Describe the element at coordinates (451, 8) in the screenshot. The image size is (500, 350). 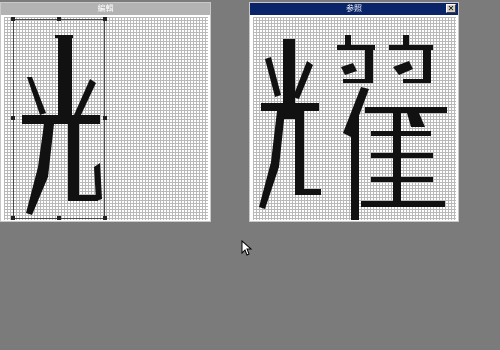
I see `close-icon: ✕` at that location.